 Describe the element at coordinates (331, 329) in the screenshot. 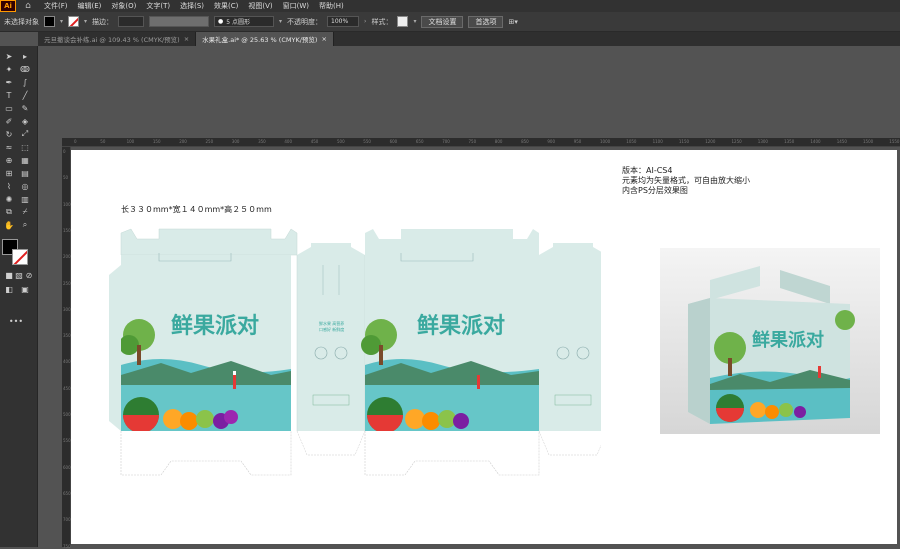

I see `side-text-2: 口感好 新鲜度` at that location.